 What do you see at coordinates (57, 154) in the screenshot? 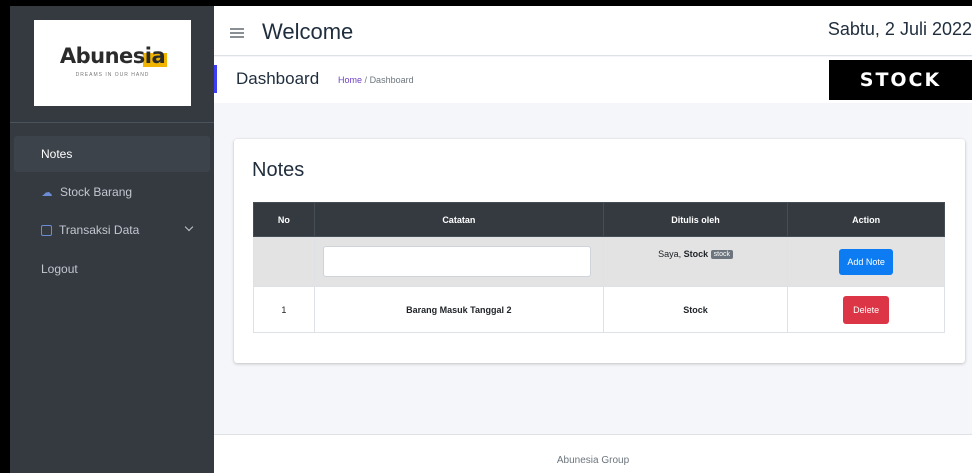
I see `sidebar-item-label: Notes` at bounding box center [57, 154].